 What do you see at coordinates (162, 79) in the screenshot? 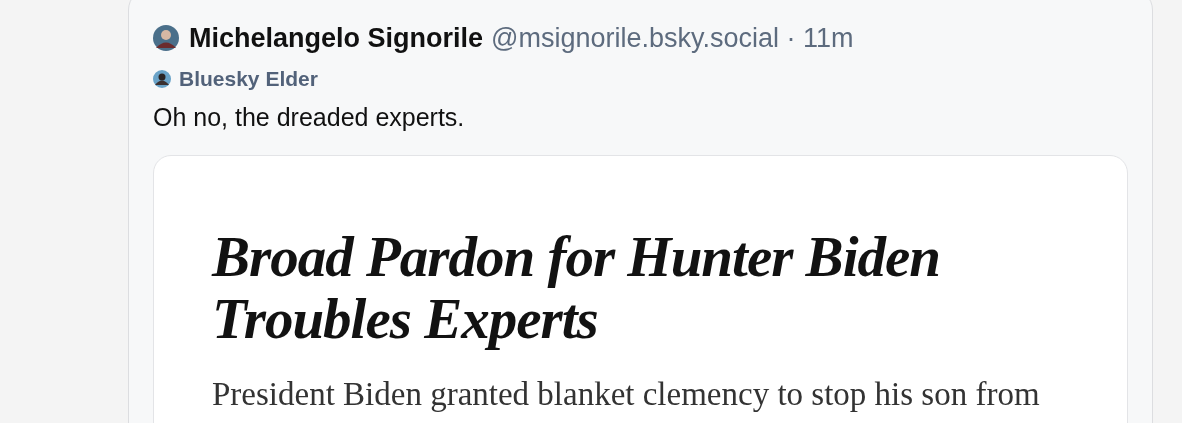
I see `badge-avatar-icon` at bounding box center [162, 79].